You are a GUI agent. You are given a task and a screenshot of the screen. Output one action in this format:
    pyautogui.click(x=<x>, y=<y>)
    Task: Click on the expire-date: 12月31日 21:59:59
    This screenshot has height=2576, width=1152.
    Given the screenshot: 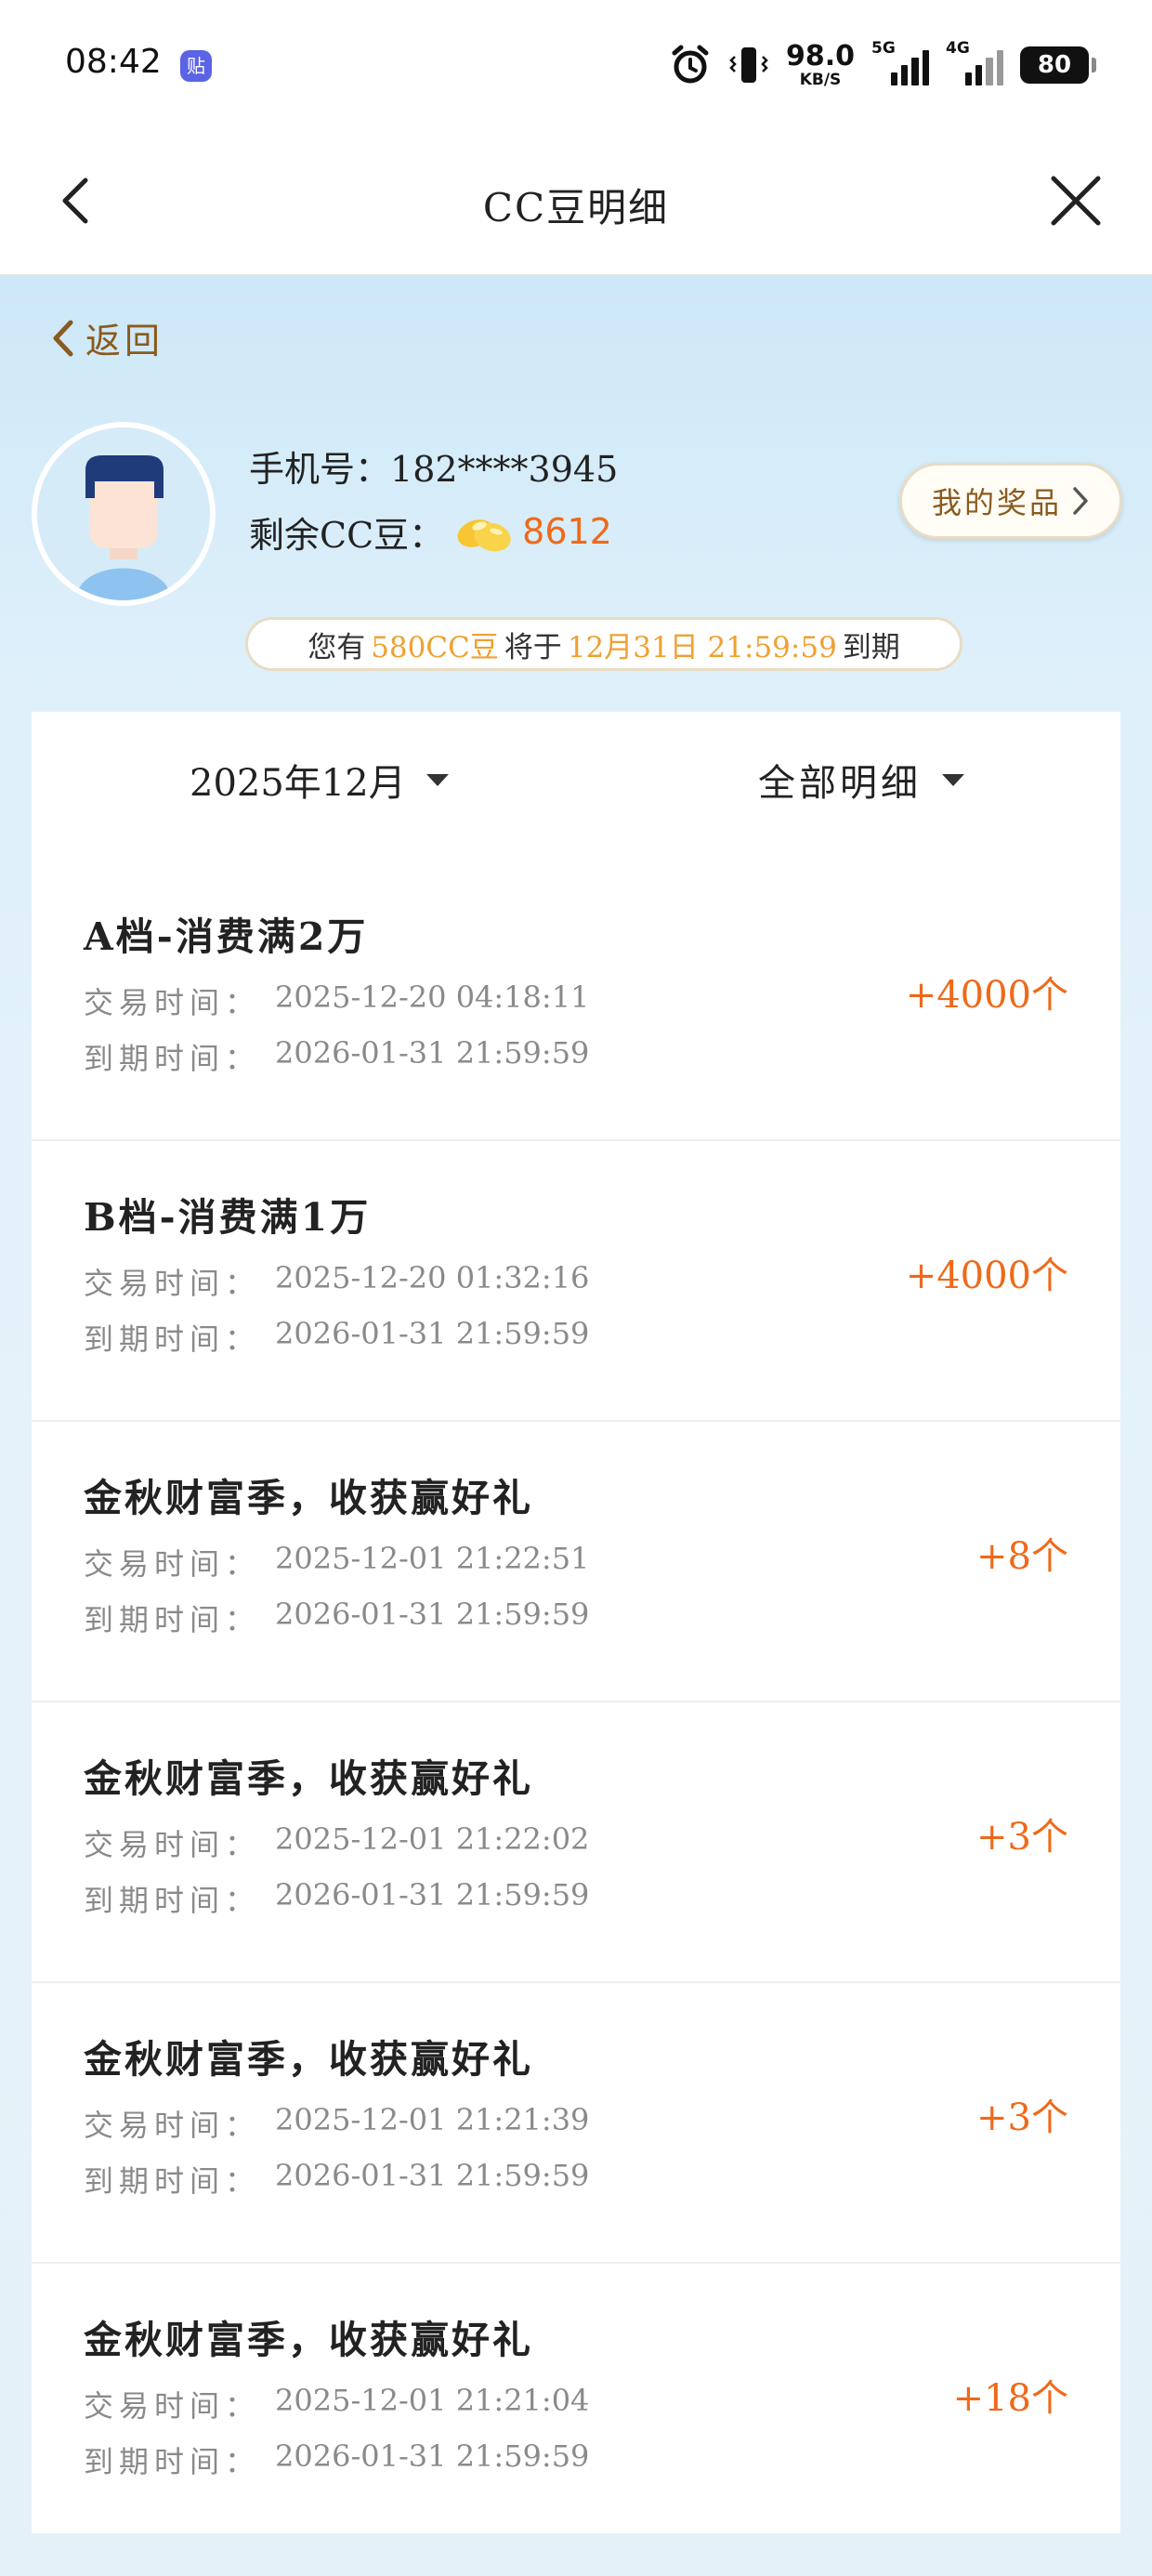 What is the action you would take?
    pyautogui.click(x=702, y=647)
    